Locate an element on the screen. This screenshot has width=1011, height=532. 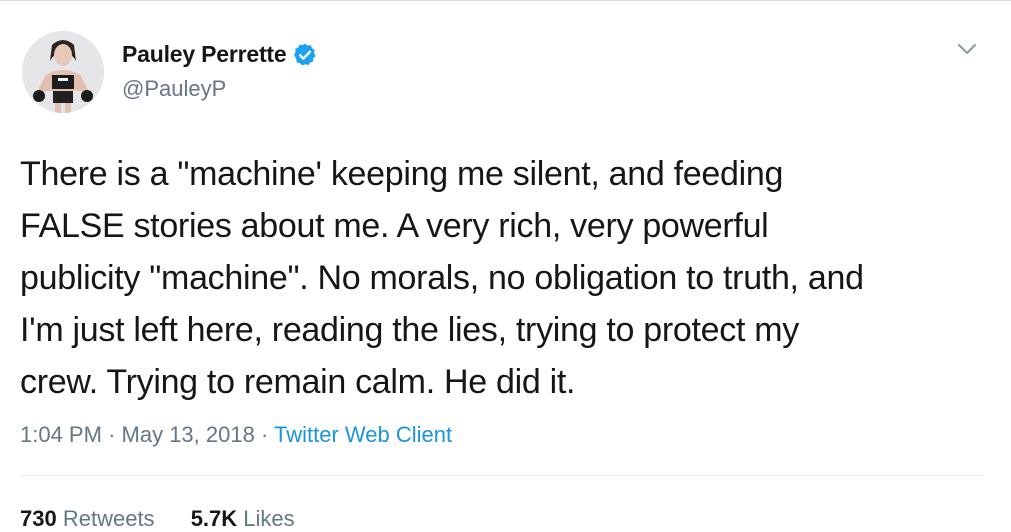
retweets-label: Retweets is located at coordinates (108, 518).